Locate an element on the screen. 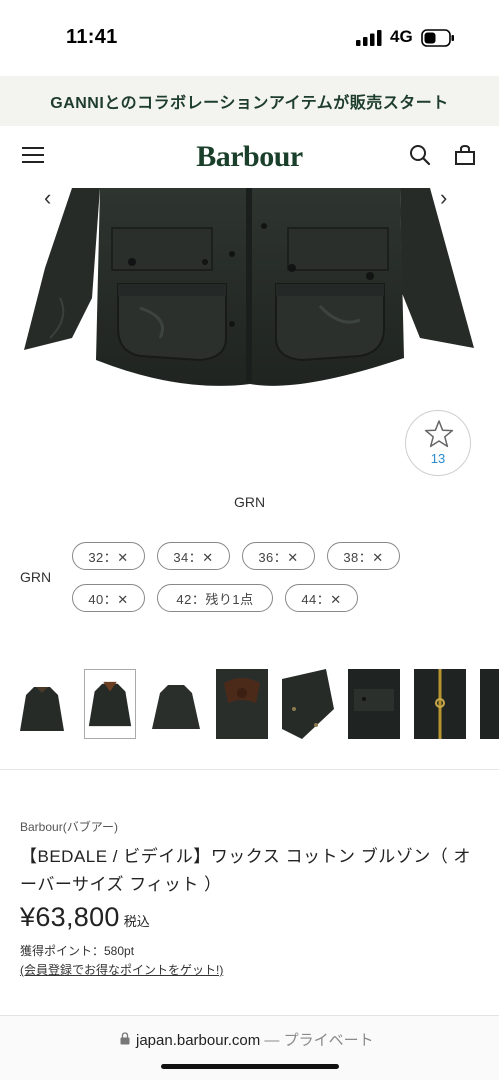 The width and height of the screenshot is (499, 1080). promo-text: GANNIとのコラボレーションアイテムが販売スタート is located at coordinates (249, 101).